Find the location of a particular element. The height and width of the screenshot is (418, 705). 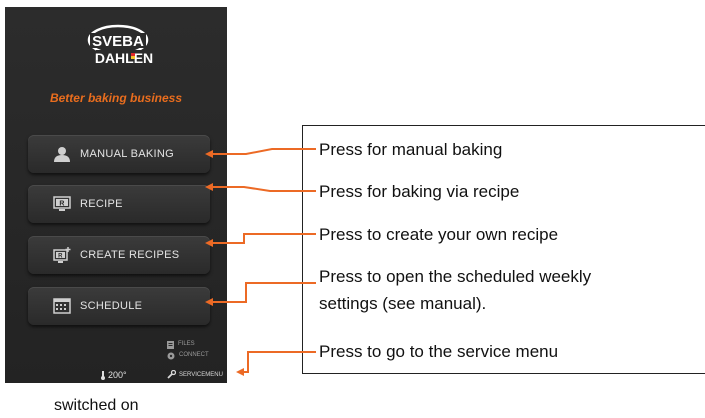

arrow-schedule is located at coordinates (260, 294).